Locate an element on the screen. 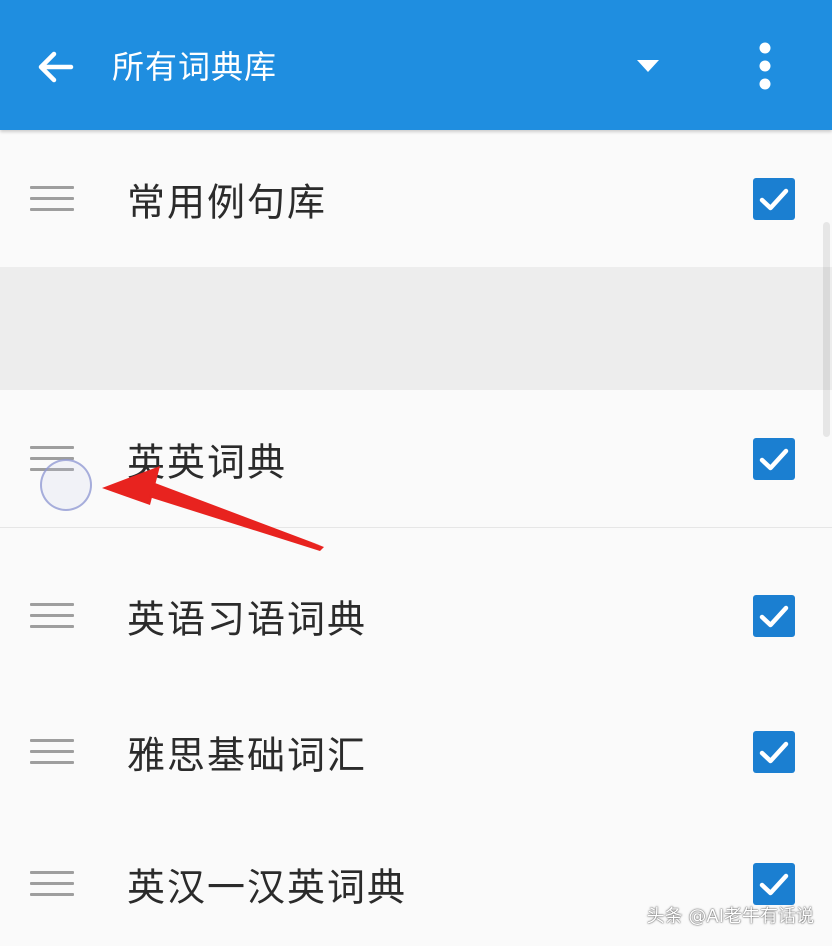  list-item-label: 英英词典 is located at coordinates (207, 462).